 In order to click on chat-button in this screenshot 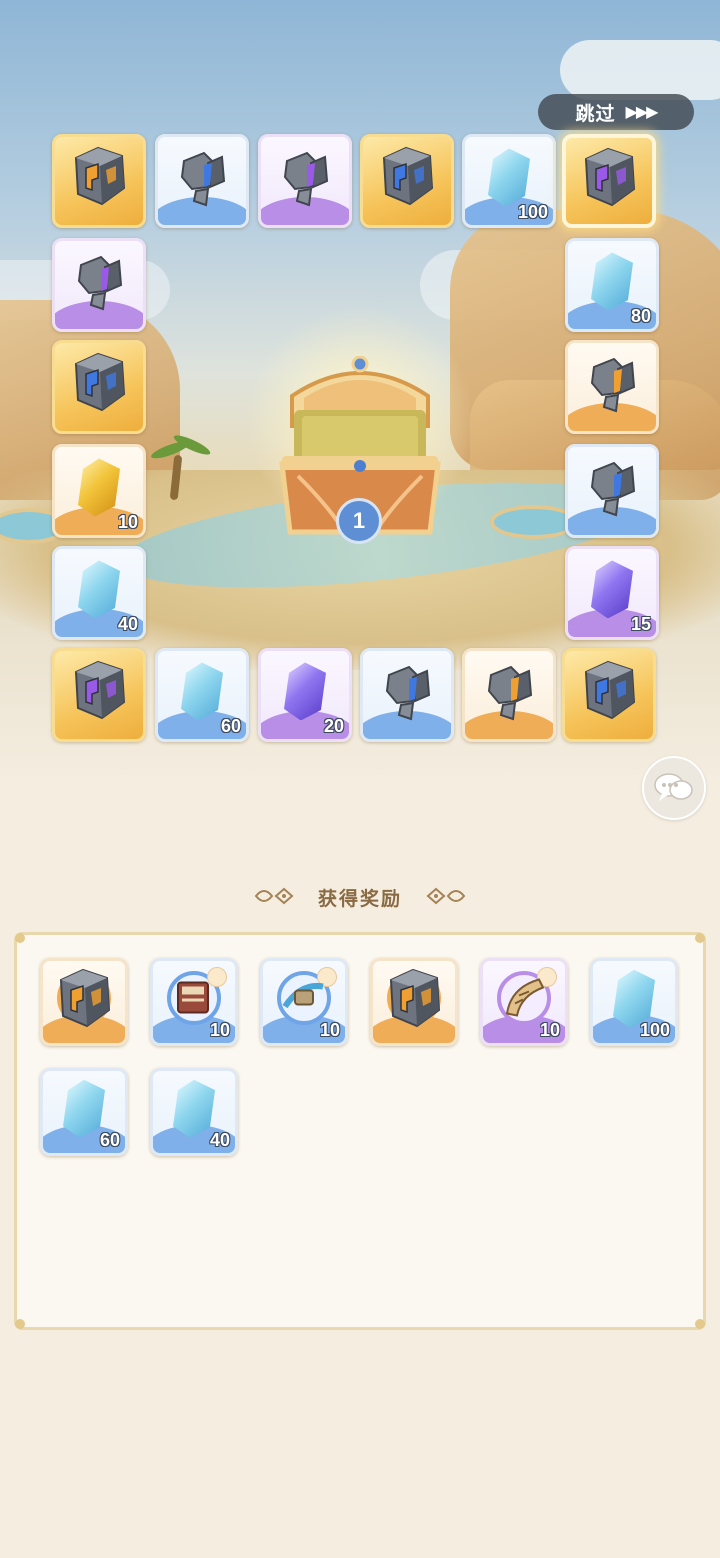, I will do `click(674, 788)`.